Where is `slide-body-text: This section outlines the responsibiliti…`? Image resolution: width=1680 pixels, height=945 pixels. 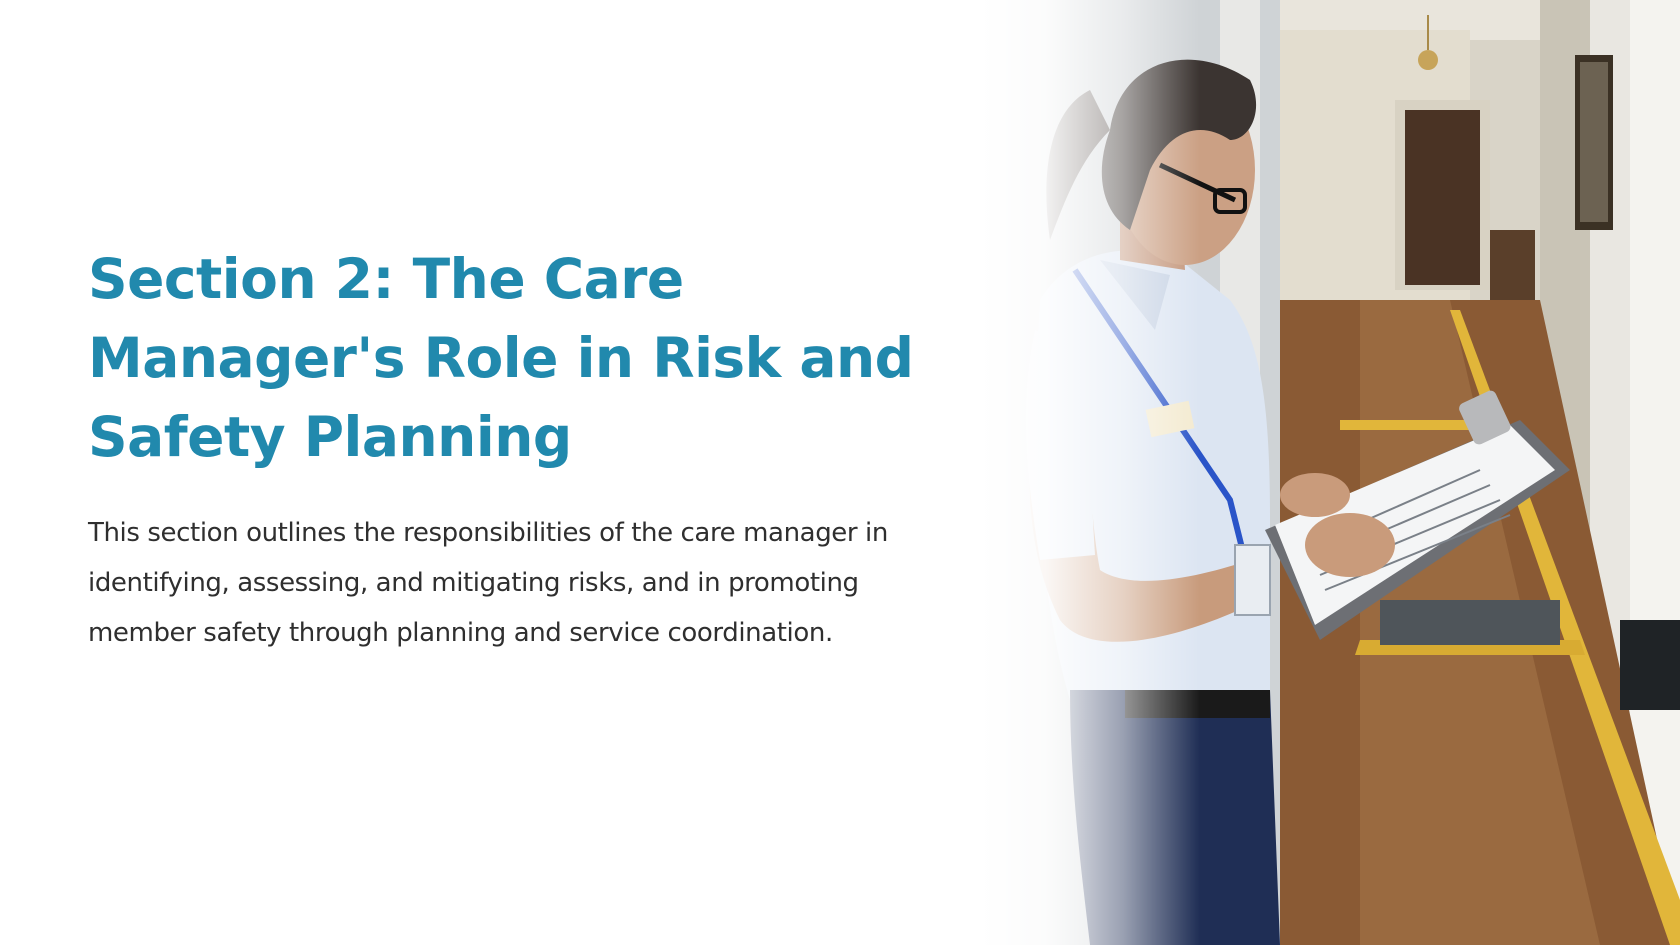 slide-body-text: This section outlines the responsibiliti… is located at coordinates (488, 583).